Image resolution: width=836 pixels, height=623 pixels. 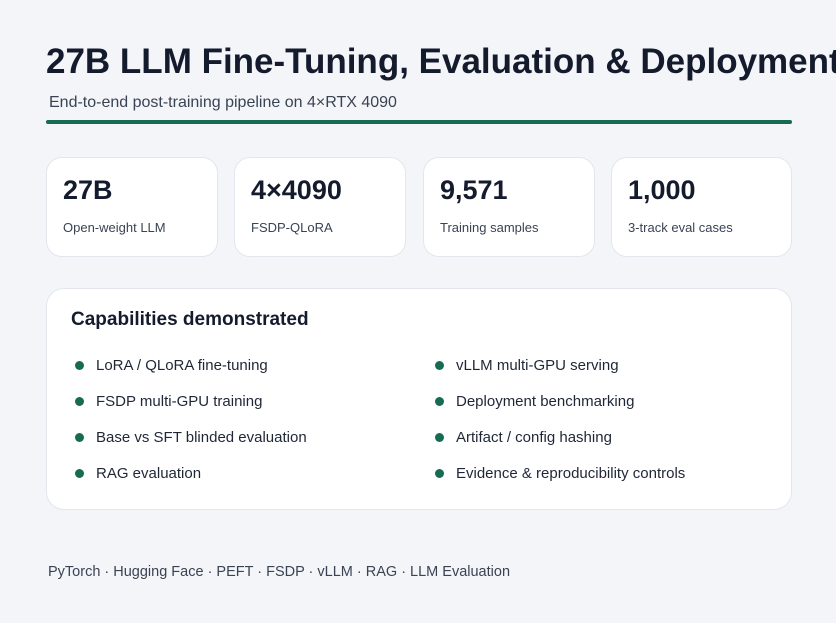 What do you see at coordinates (114, 227) in the screenshot?
I see `stat-label: Open-weight LLM` at bounding box center [114, 227].